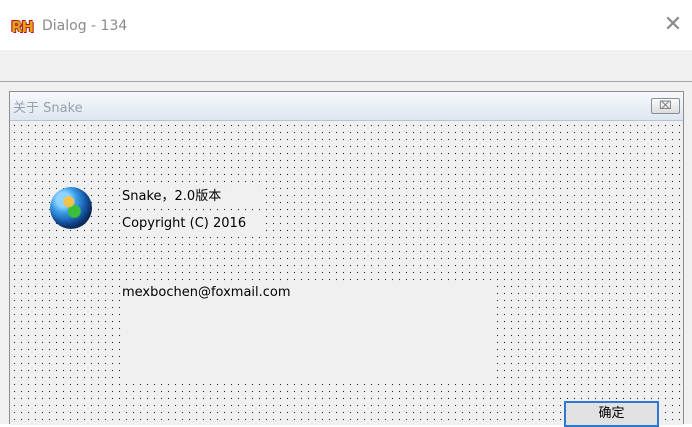  I want to click on ok-button: 确定, so click(611, 414).